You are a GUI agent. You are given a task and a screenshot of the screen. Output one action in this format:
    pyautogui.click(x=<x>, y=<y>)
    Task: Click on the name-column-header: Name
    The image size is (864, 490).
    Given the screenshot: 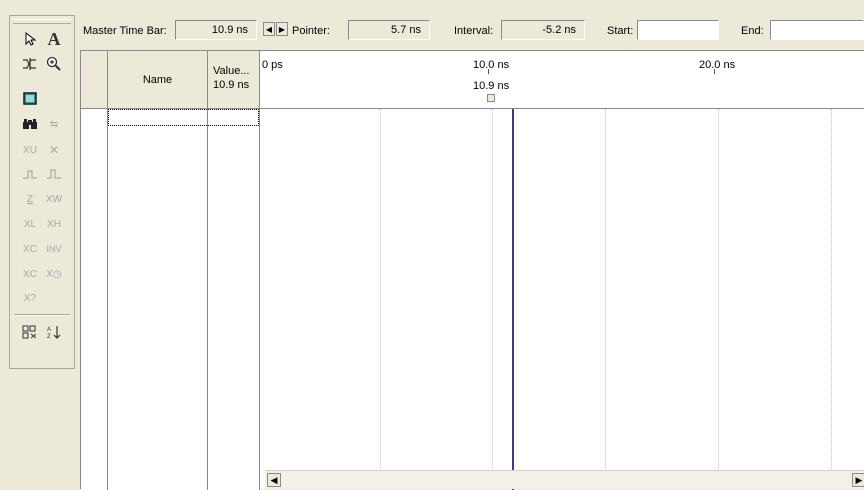 What is the action you would take?
    pyautogui.click(x=158, y=80)
    